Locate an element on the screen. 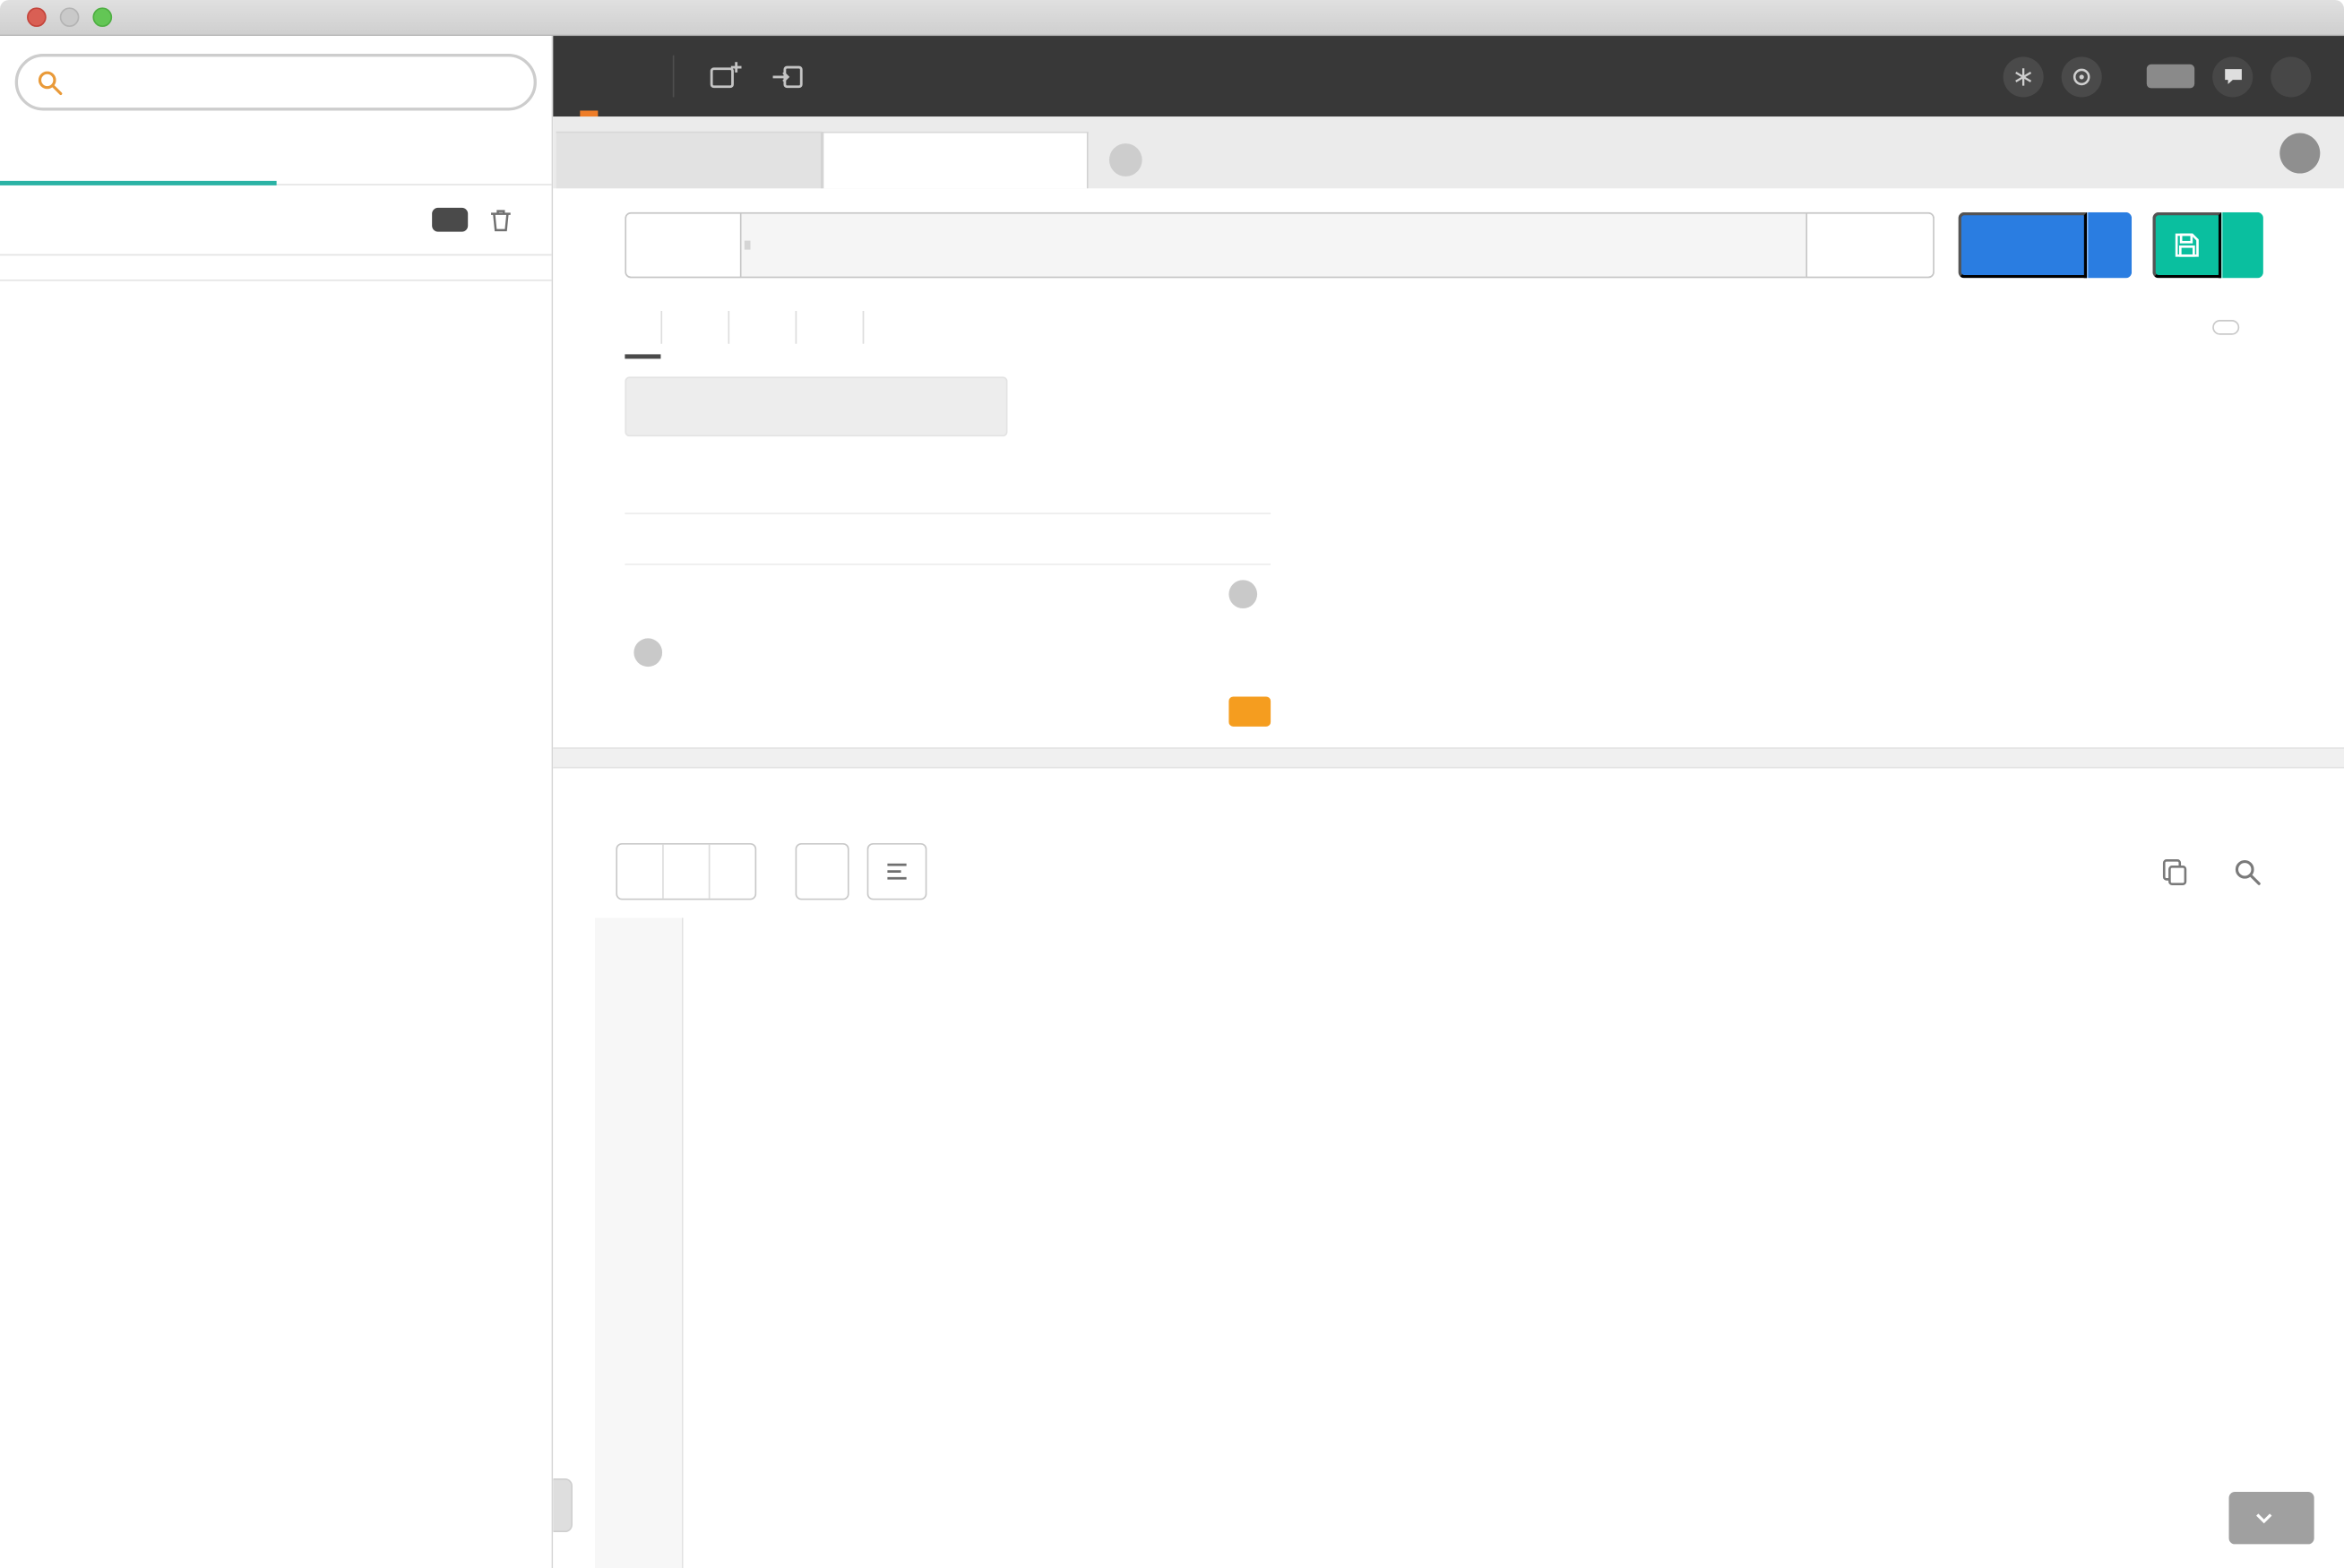 The image size is (2344, 1568). history-section-label is located at coordinates (276, 267).